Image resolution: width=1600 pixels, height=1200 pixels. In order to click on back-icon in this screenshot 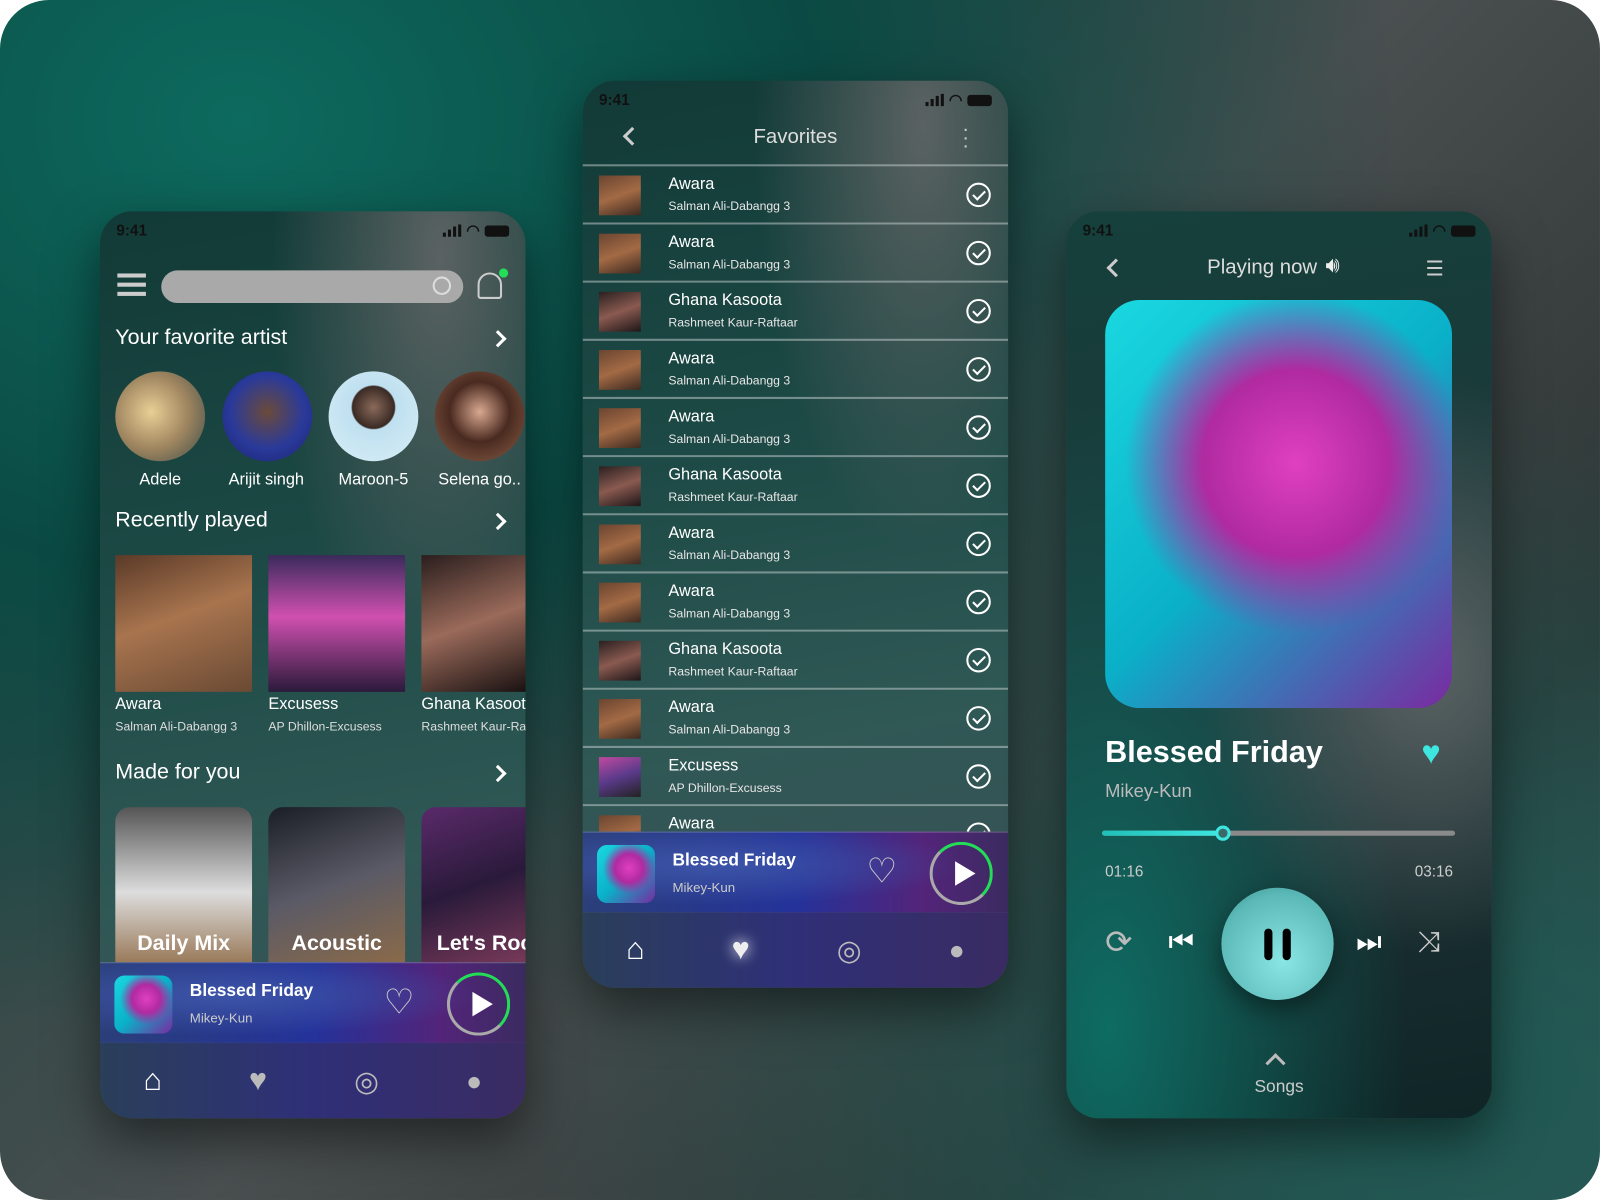, I will do `click(1116, 268)`.